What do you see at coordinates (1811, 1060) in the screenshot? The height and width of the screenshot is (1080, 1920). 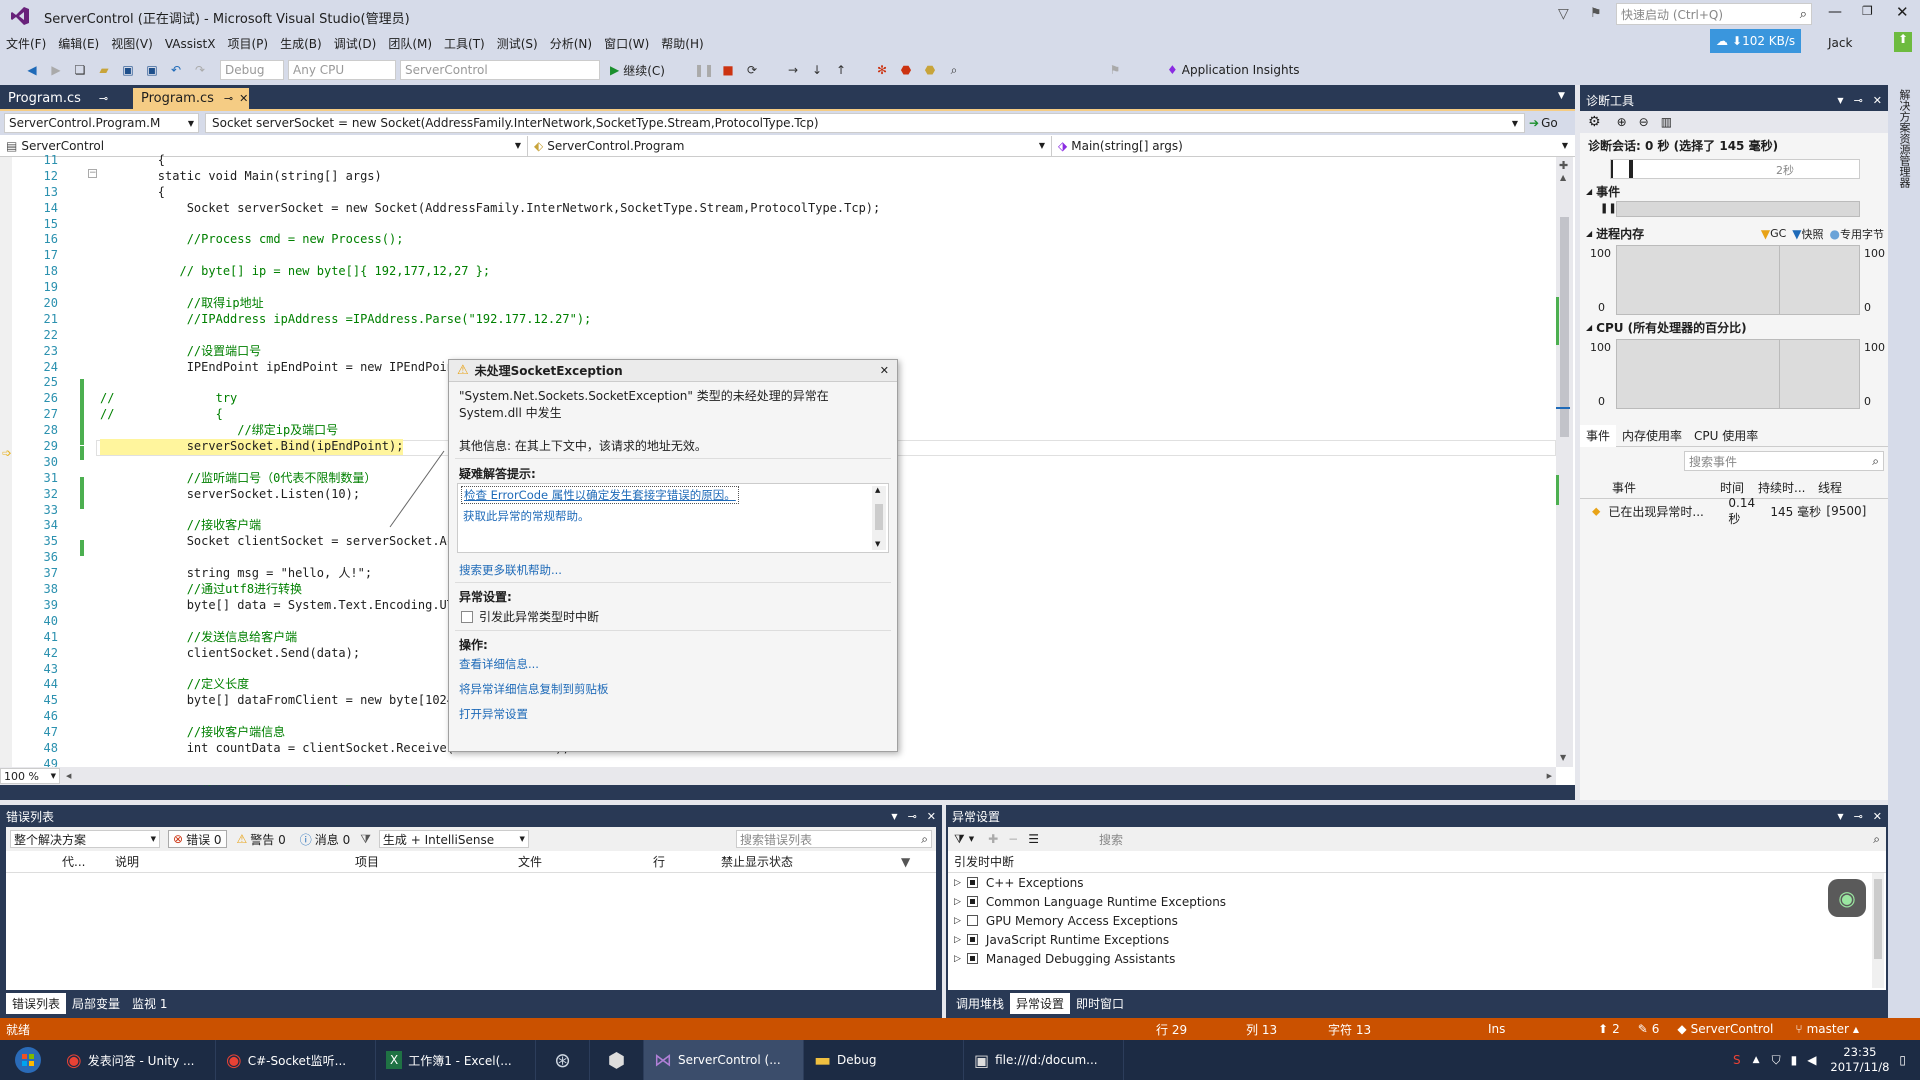 I see `volume-icon: ◀` at bounding box center [1811, 1060].